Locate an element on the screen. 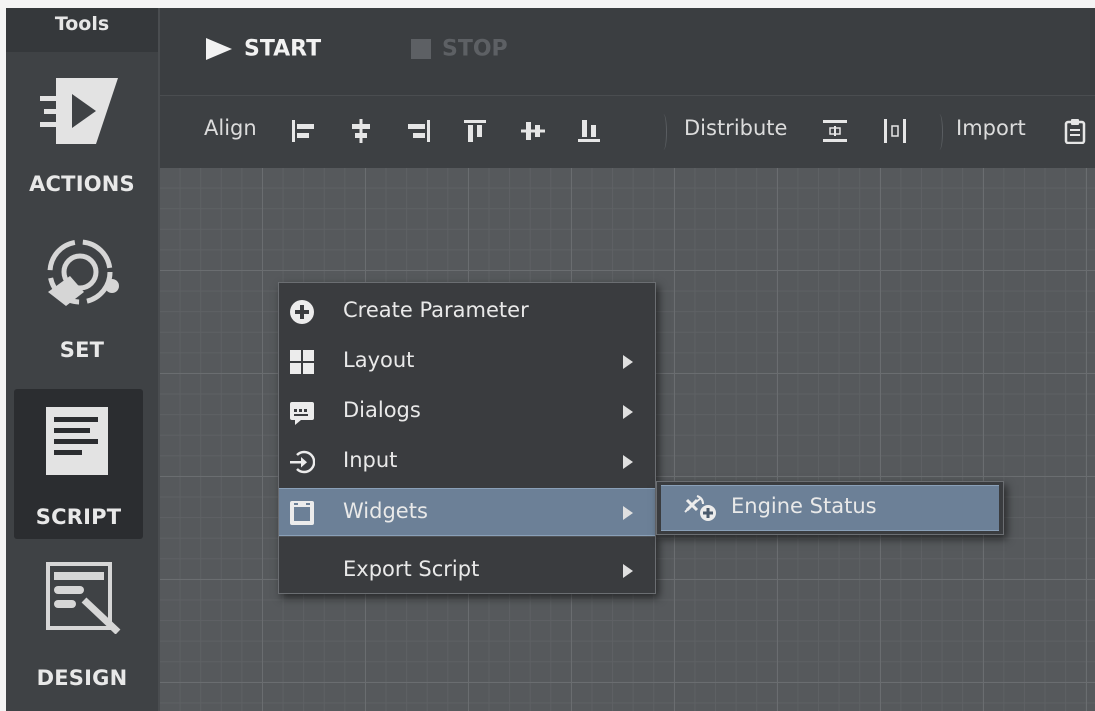 The image size is (1095, 711). tool-actions: ACTIONS is located at coordinates (82, 131).